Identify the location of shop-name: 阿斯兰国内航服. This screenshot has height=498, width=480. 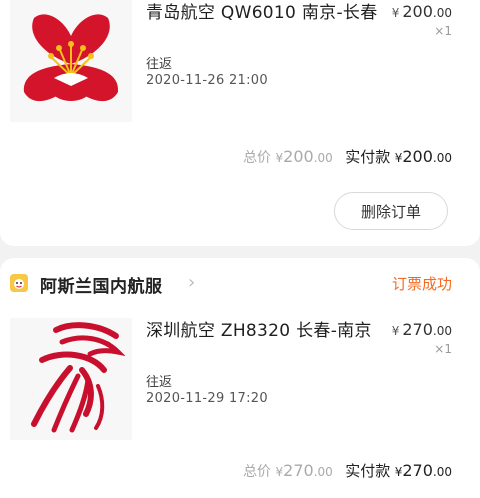
(101, 284).